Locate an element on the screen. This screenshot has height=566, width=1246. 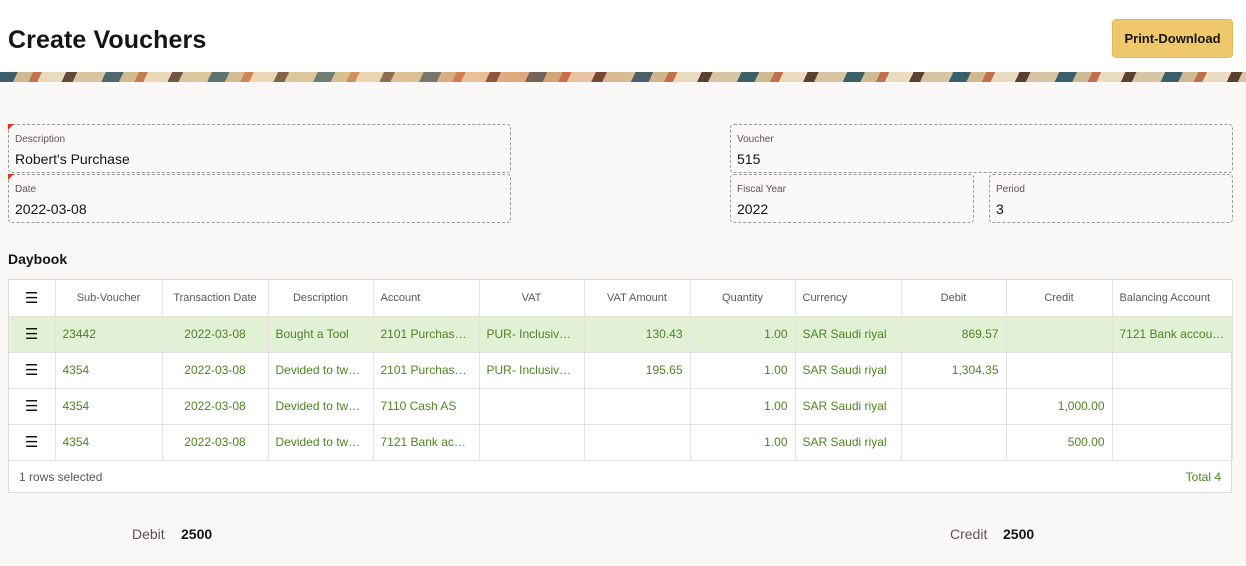
credit-total-value: 2500 is located at coordinates (1019, 534).